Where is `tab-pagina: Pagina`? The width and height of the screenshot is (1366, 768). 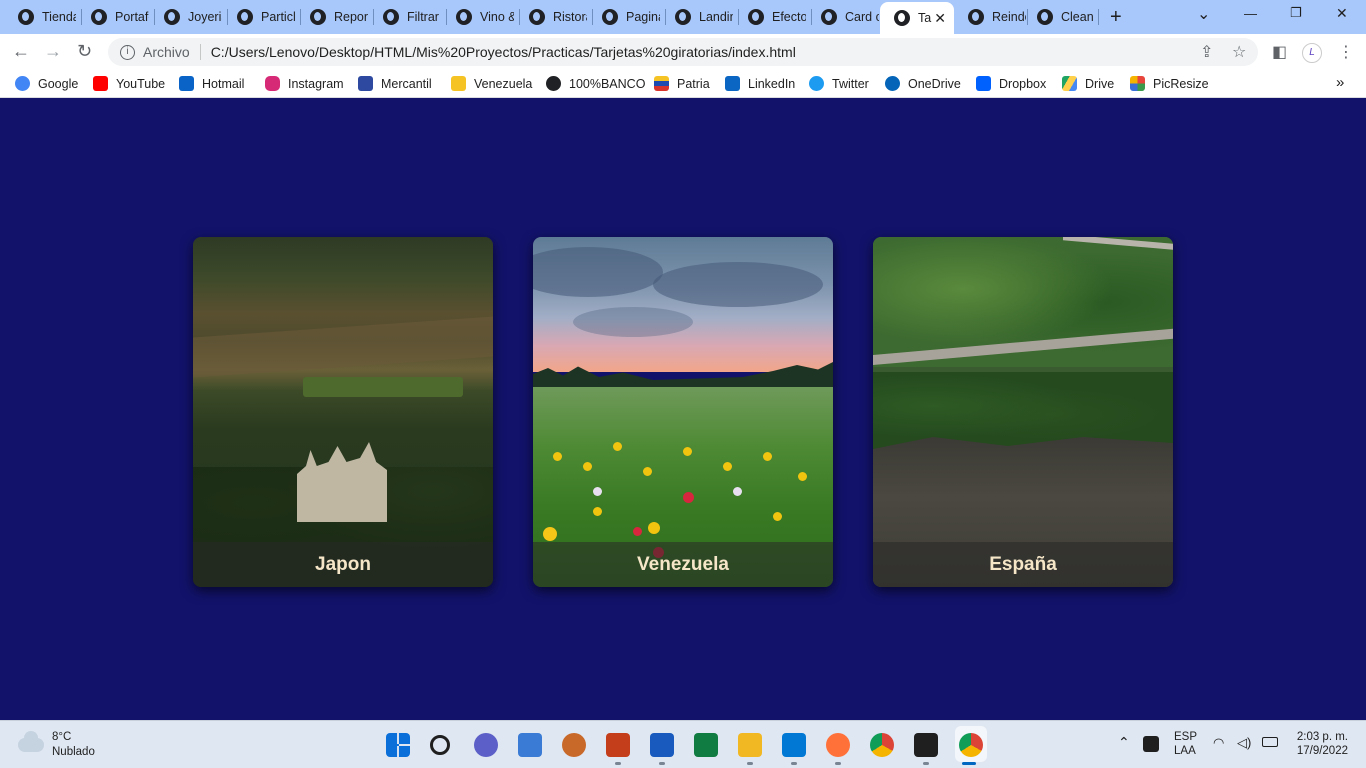
tab-pagina: Pagina is located at coordinates (625, 17).